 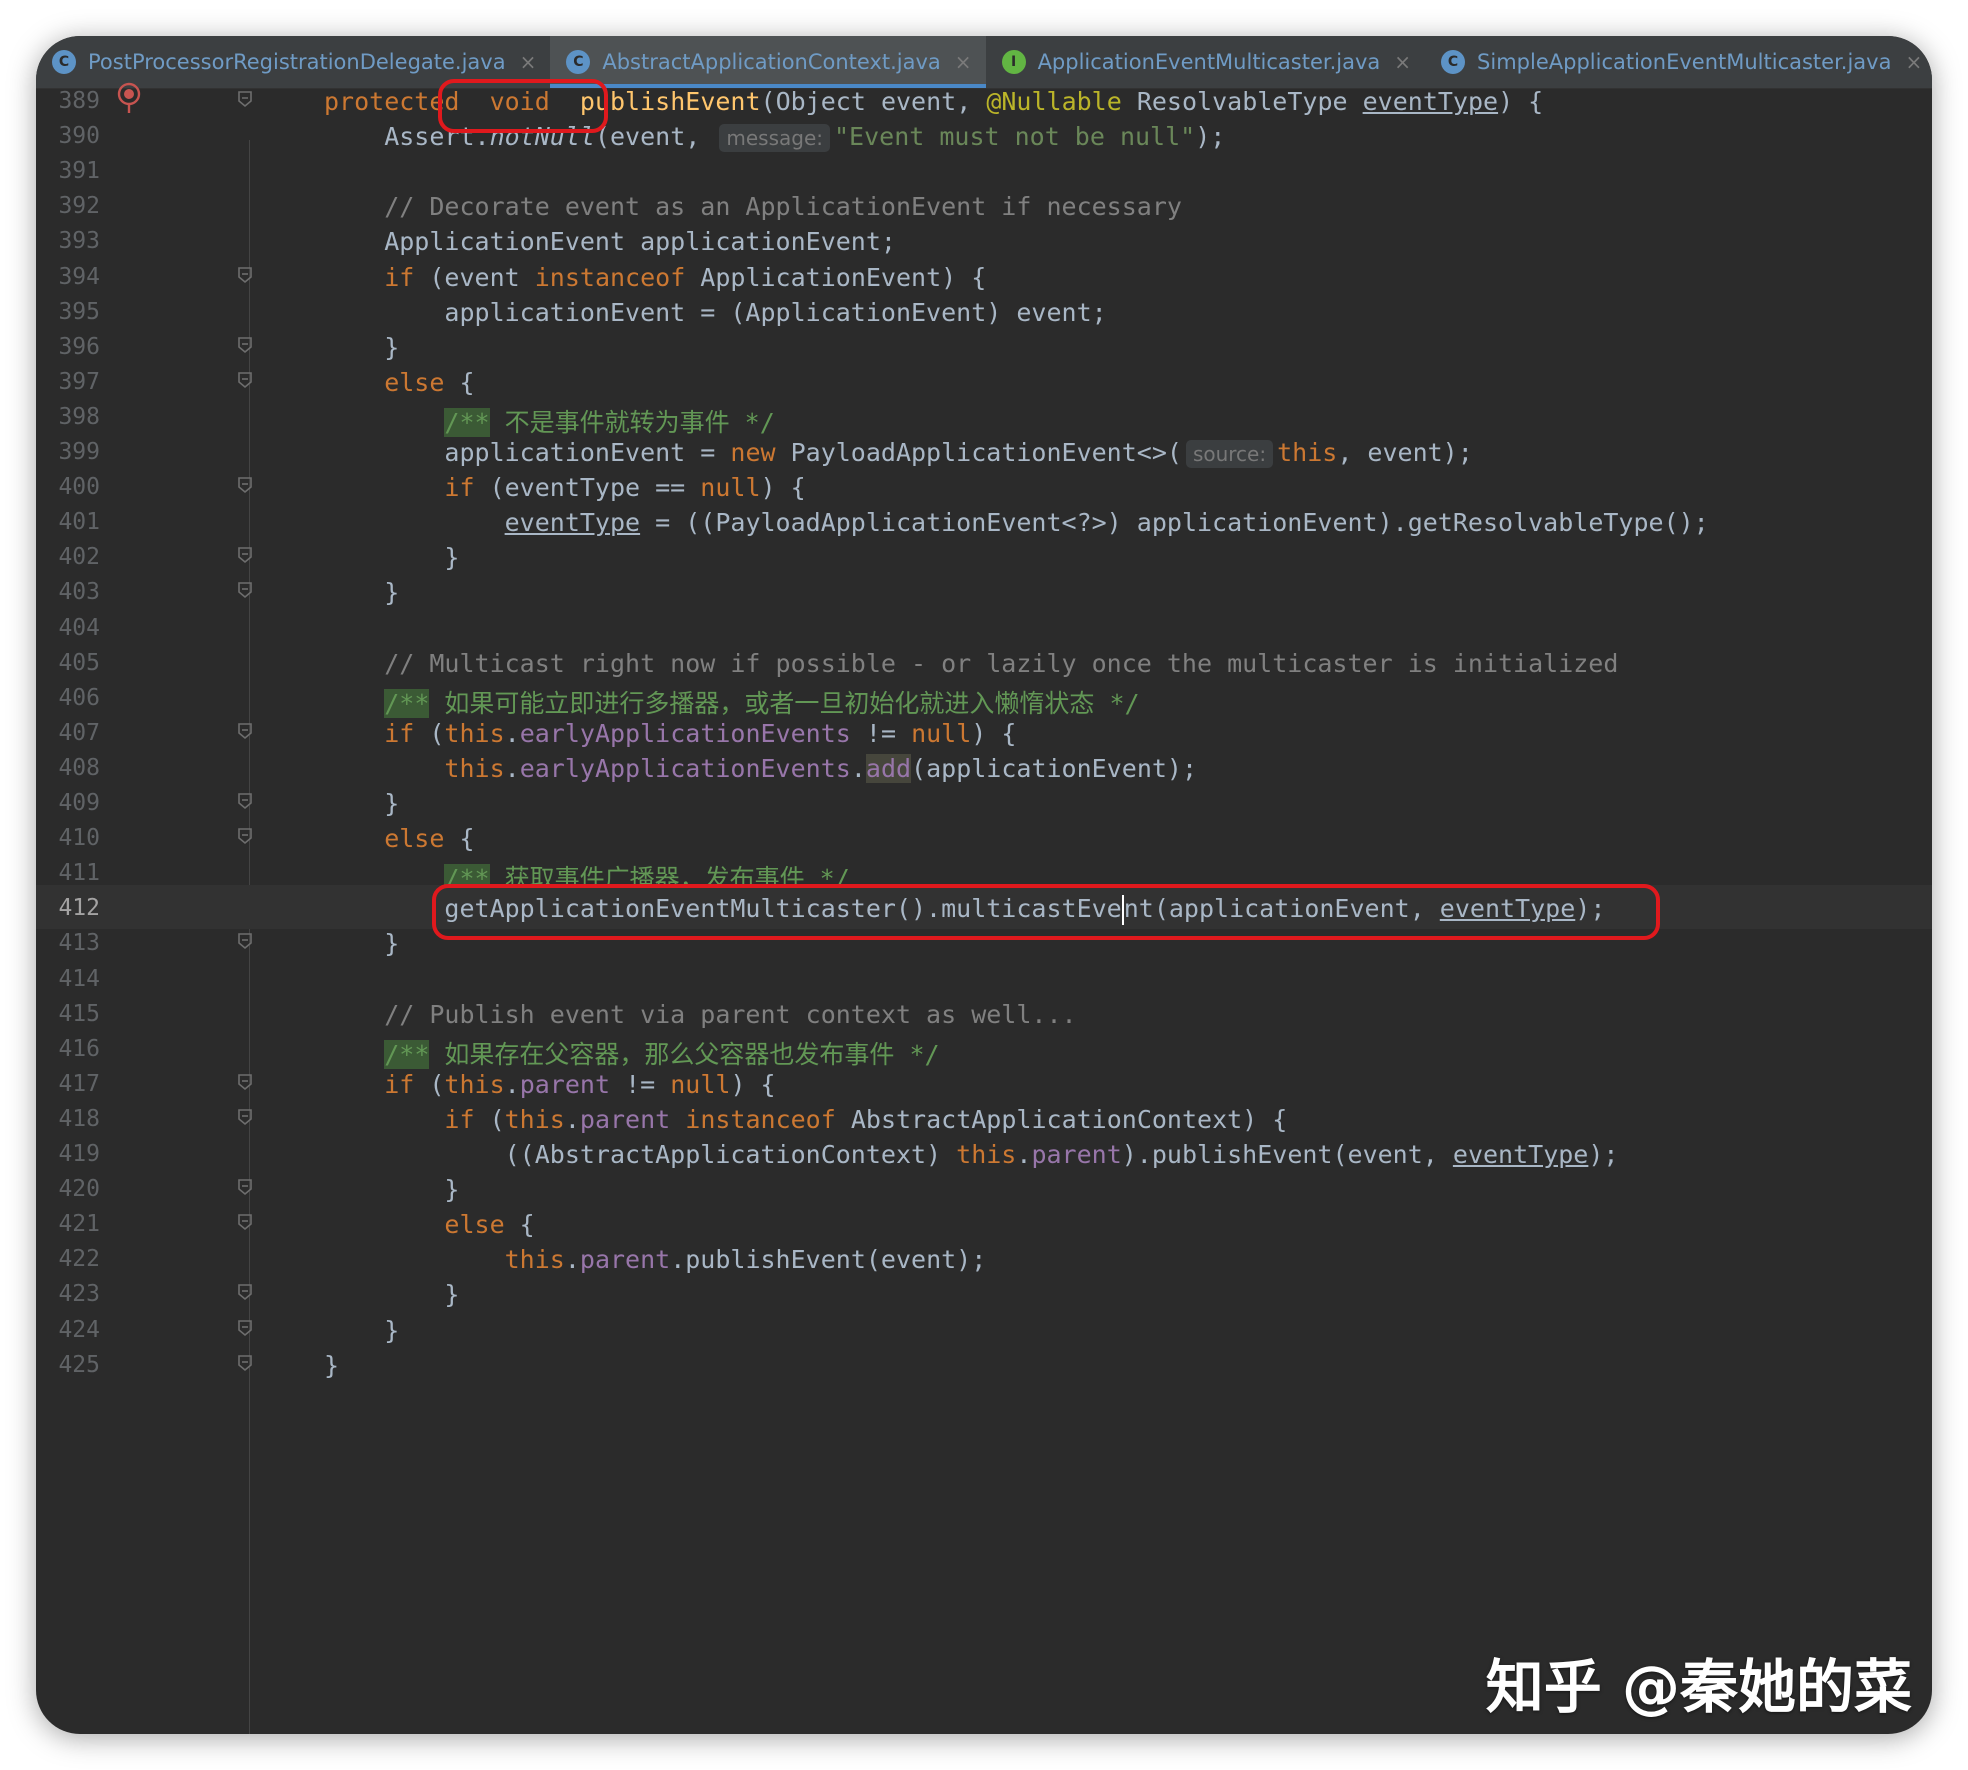 What do you see at coordinates (79, 838) in the screenshot?
I see `line-number: 410` at bounding box center [79, 838].